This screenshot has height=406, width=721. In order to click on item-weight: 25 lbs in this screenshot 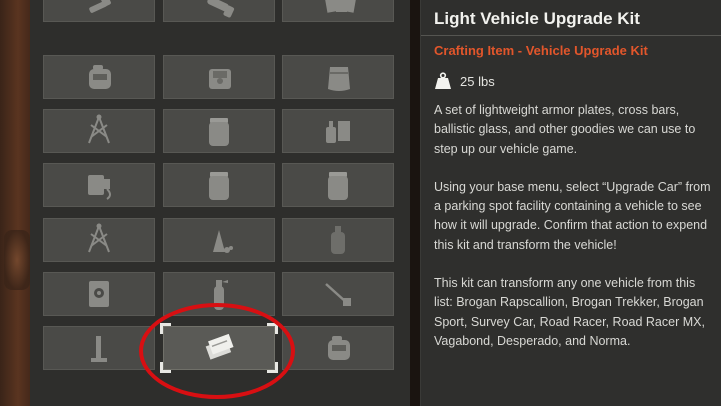, I will do `click(477, 81)`.